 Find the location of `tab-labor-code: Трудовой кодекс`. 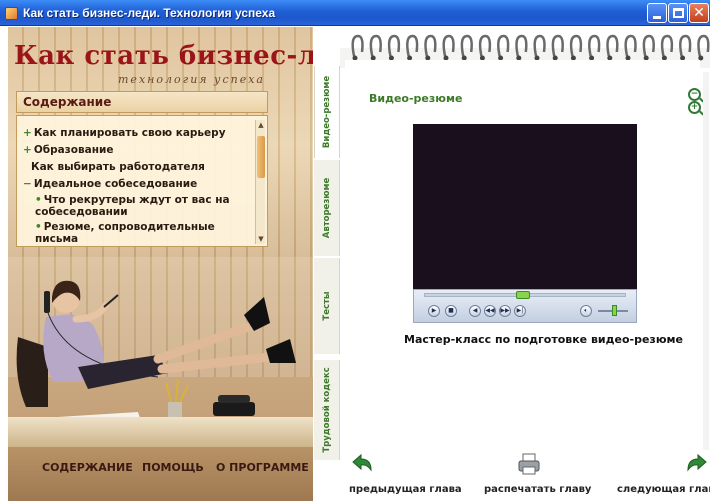

tab-labor-code: Трудовой кодекс is located at coordinates (327, 410).